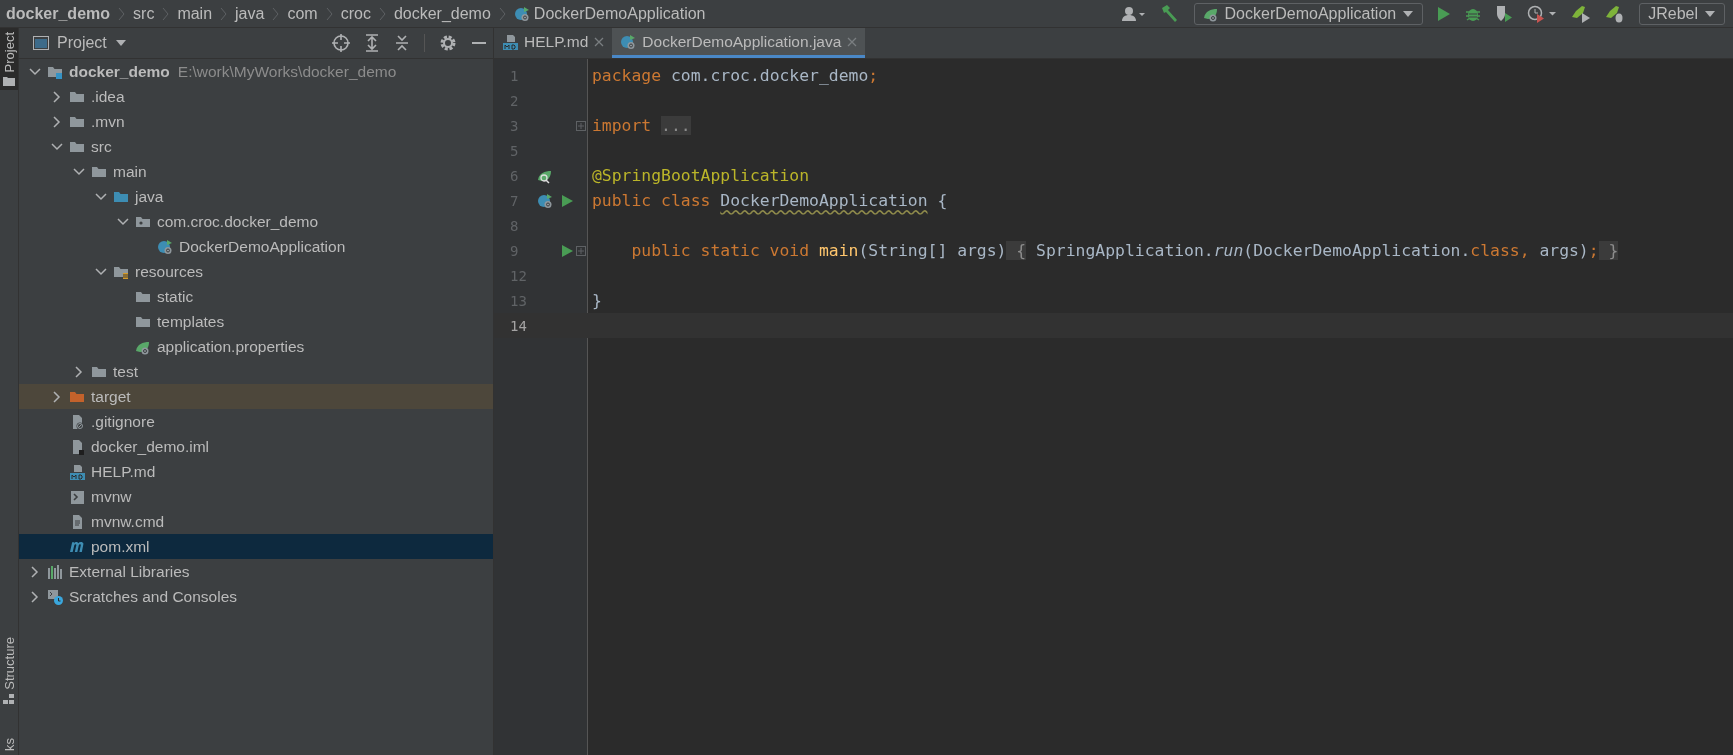 The width and height of the screenshot is (1733, 755). What do you see at coordinates (9, 81) in the screenshot?
I see `folder-icon` at bounding box center [9, 81].